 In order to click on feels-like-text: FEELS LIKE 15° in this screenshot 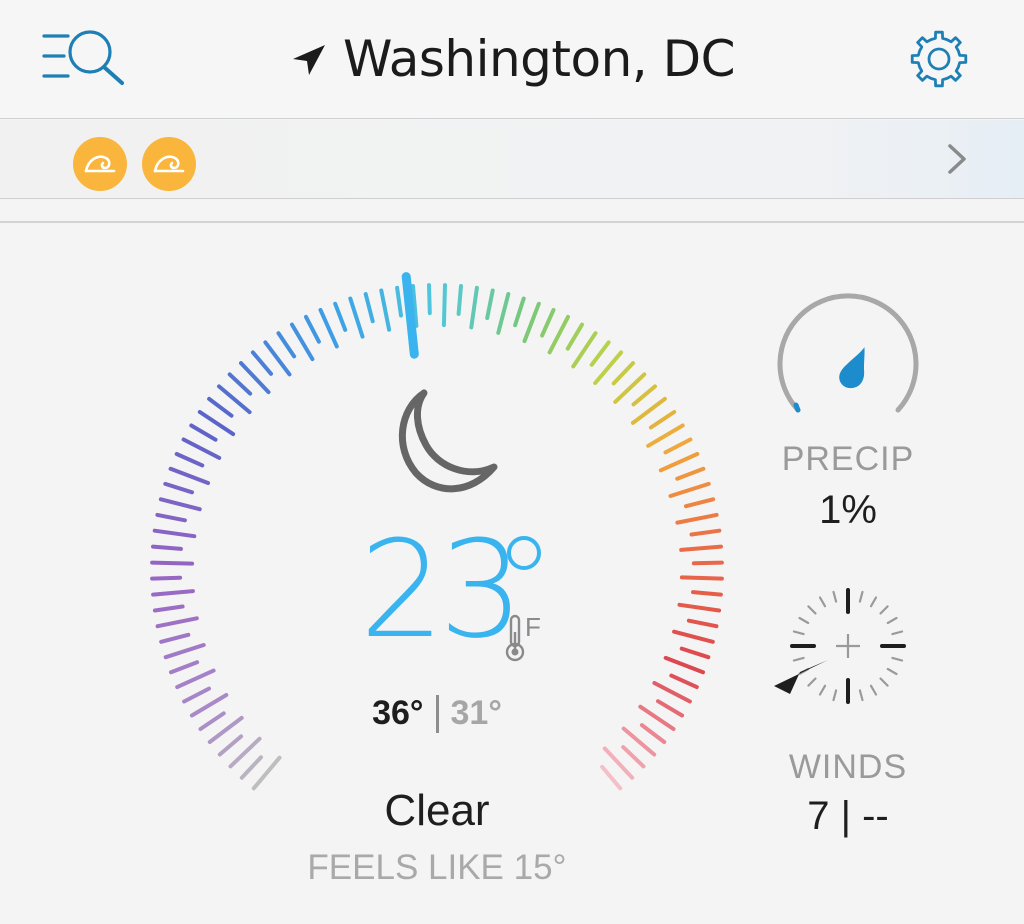, I will do `click(437, 867)`.